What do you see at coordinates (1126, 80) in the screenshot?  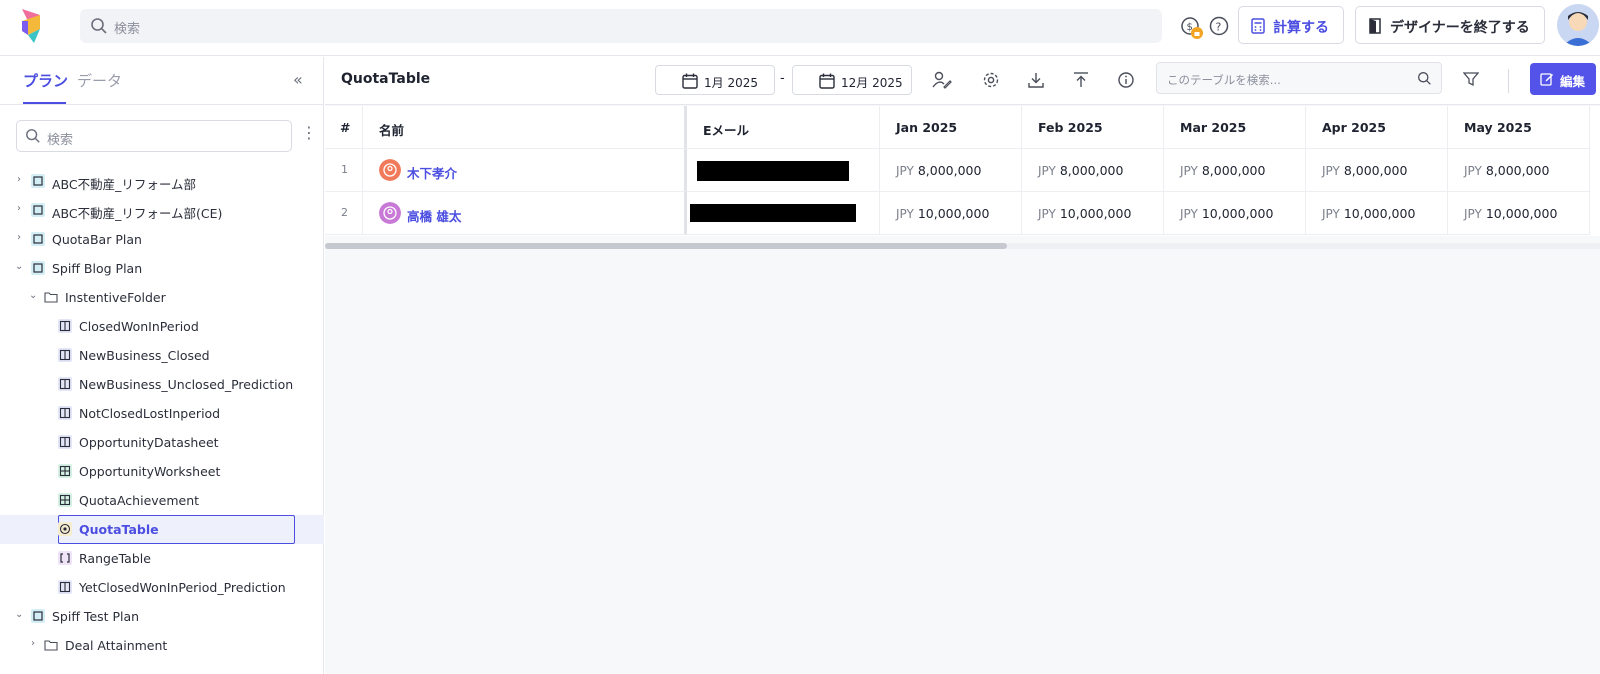 I see `info-icon` at bounding box center [1126, 80].